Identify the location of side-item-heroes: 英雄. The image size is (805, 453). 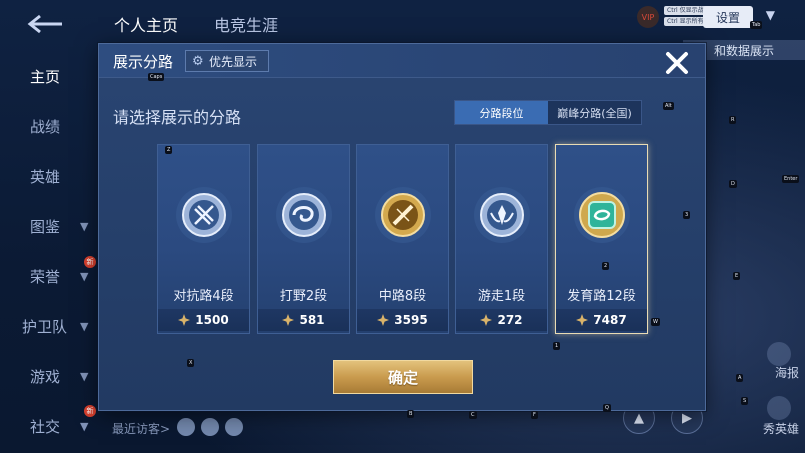
(50, 176).